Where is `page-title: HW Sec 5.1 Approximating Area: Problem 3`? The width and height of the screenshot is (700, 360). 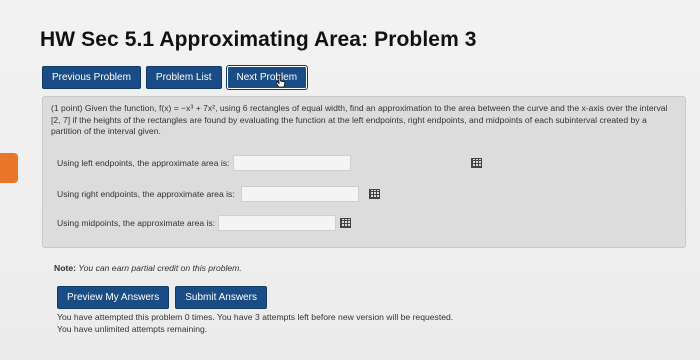 page-title: HW Sec 5.1 Approximating Area: Problem 3 is located at coordinates (258, 39).